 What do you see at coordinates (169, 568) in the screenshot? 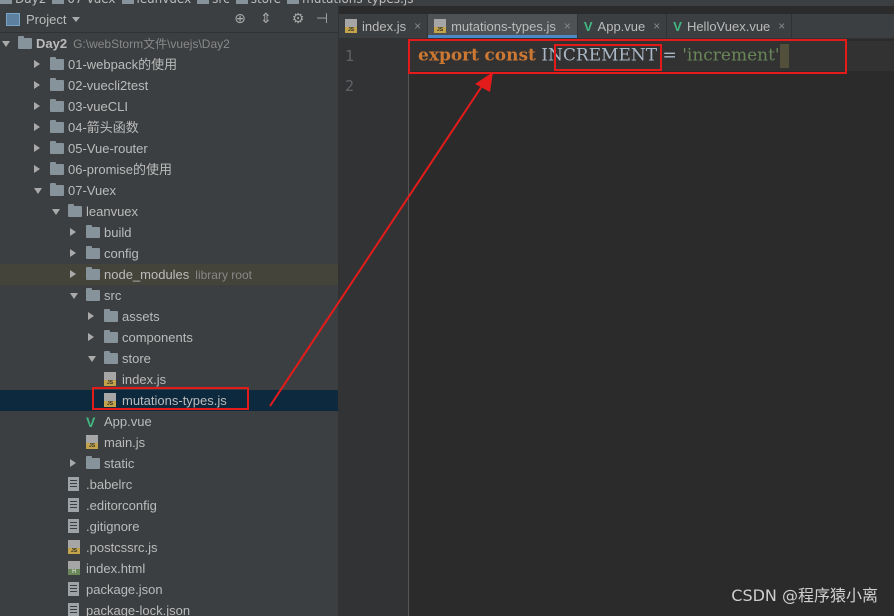
I see `tree-item-node: index.html` at bounding box center [169, 568].